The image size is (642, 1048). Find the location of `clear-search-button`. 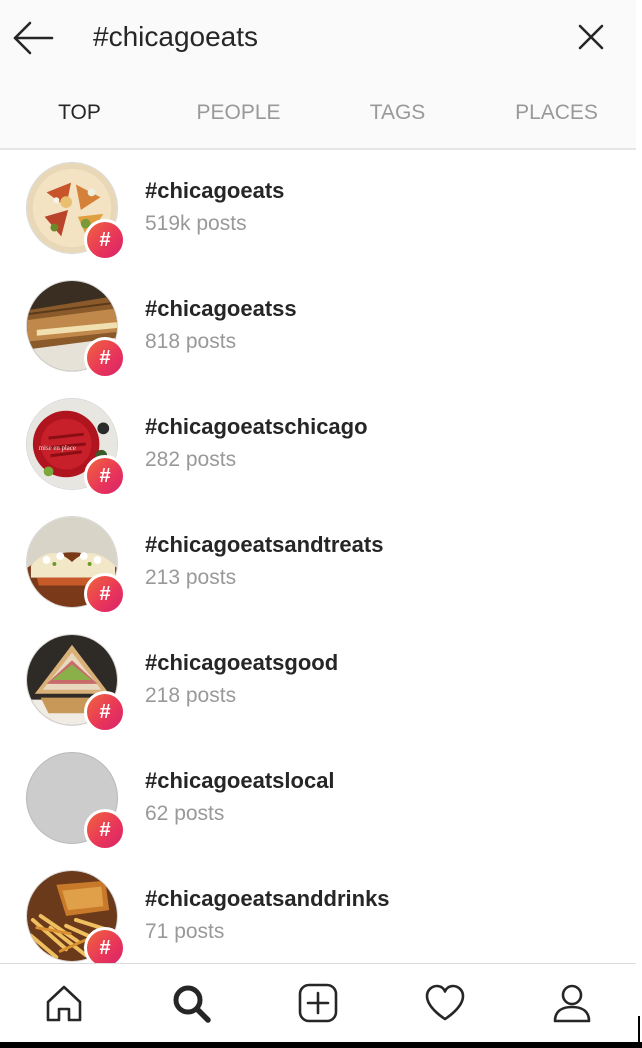

clear-search-button is located at coordinates (591, 37).